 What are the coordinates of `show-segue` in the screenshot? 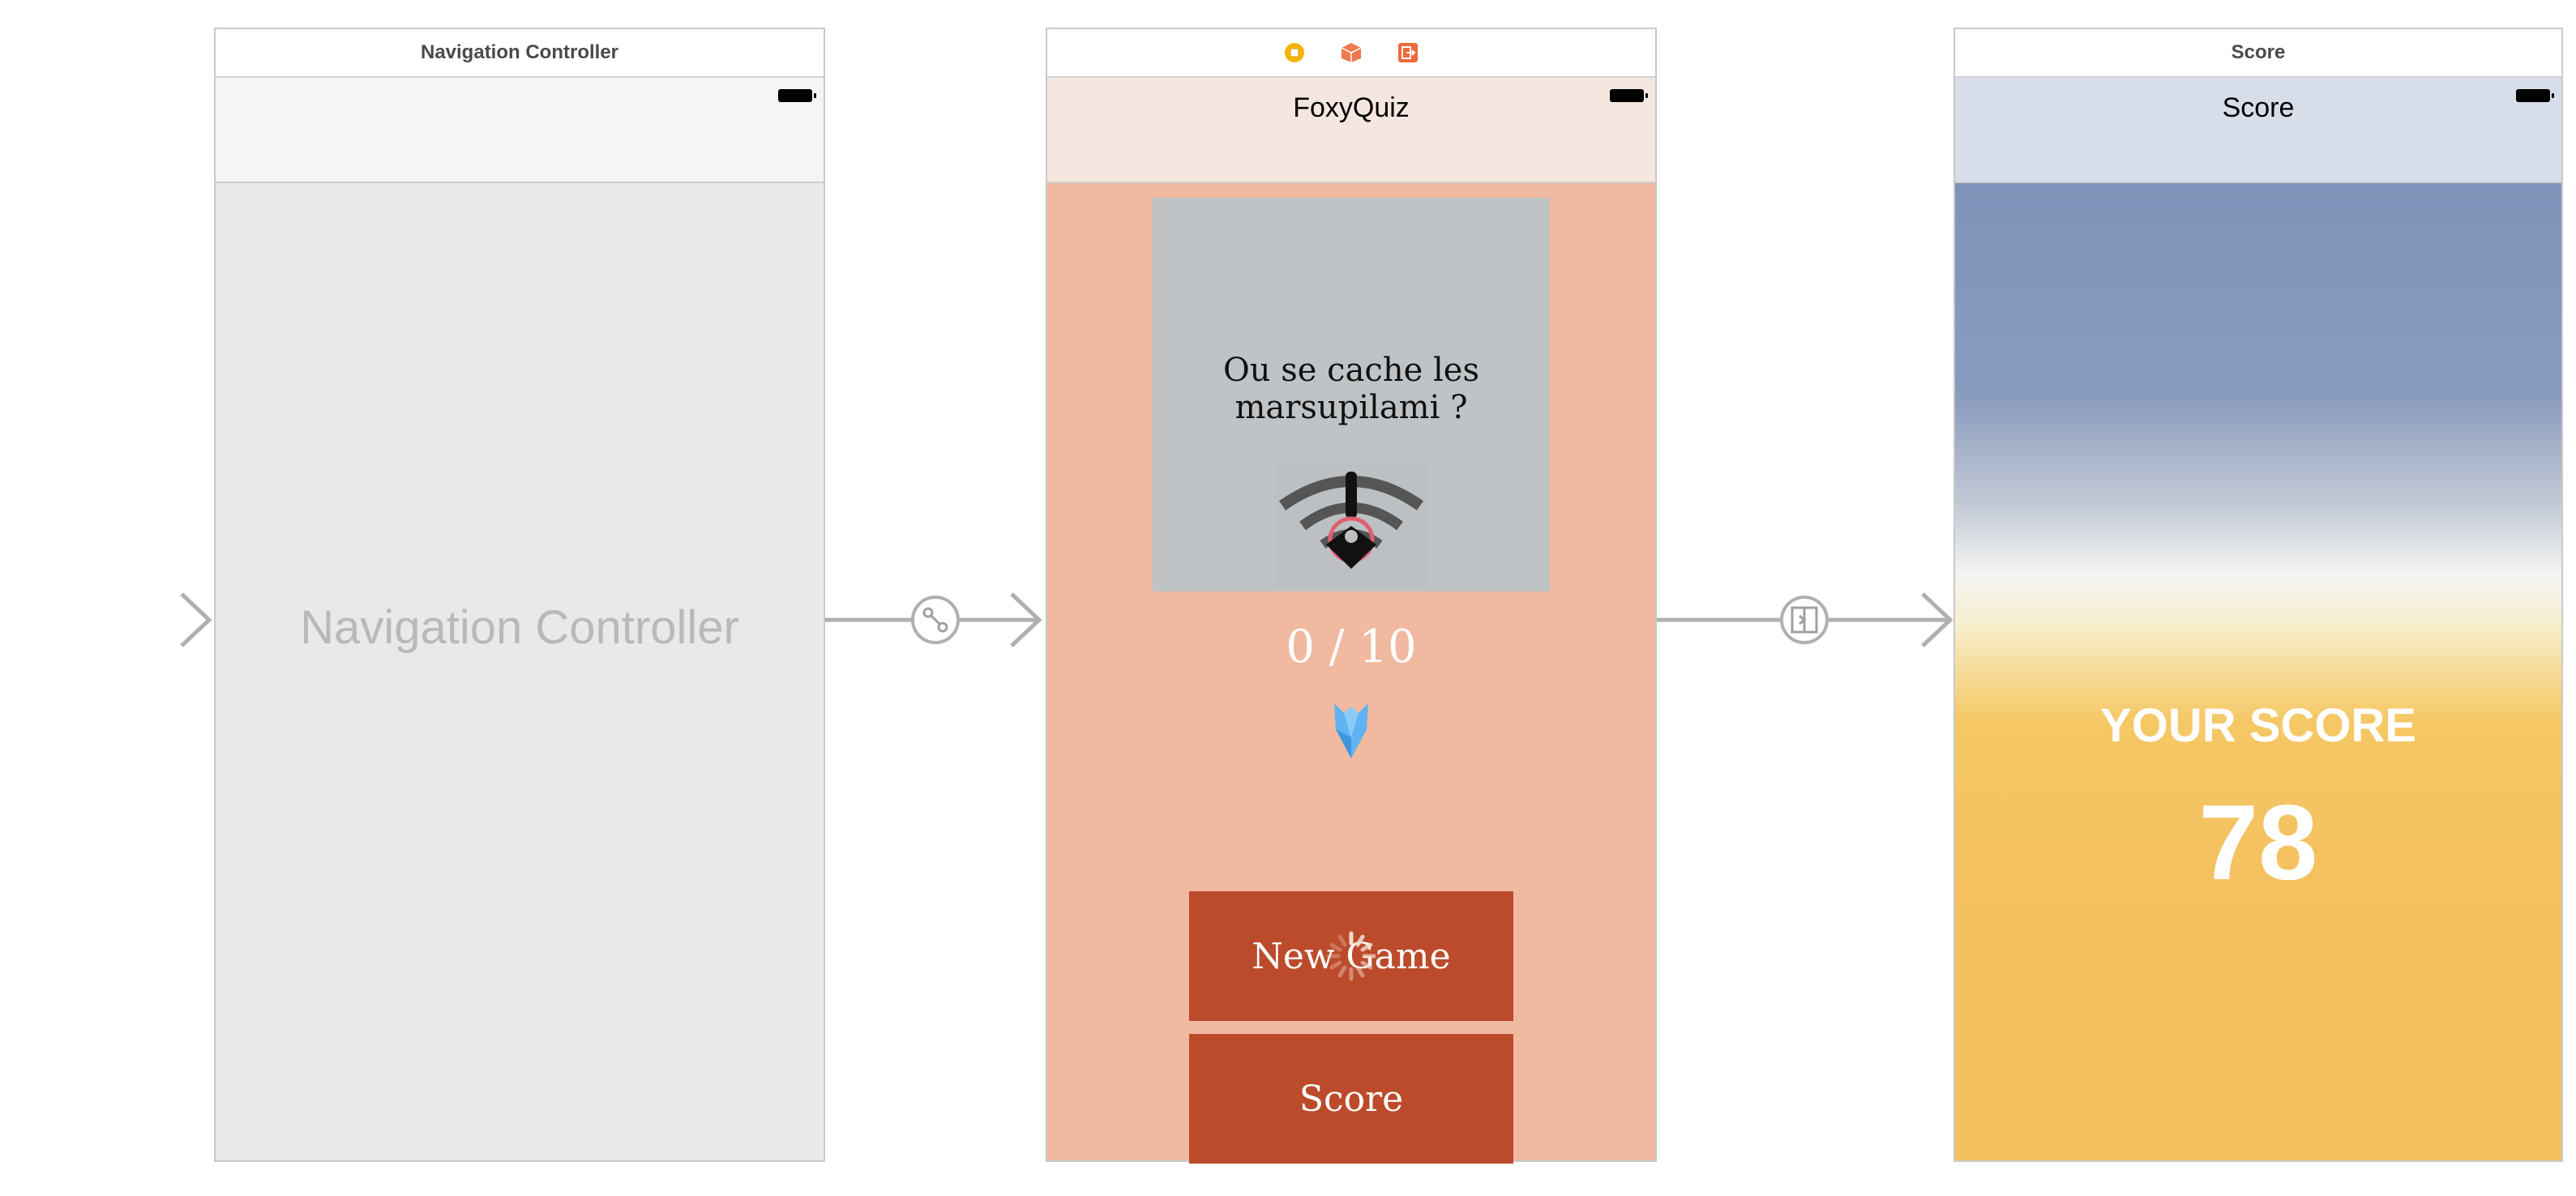 It's located at (1805, 620).